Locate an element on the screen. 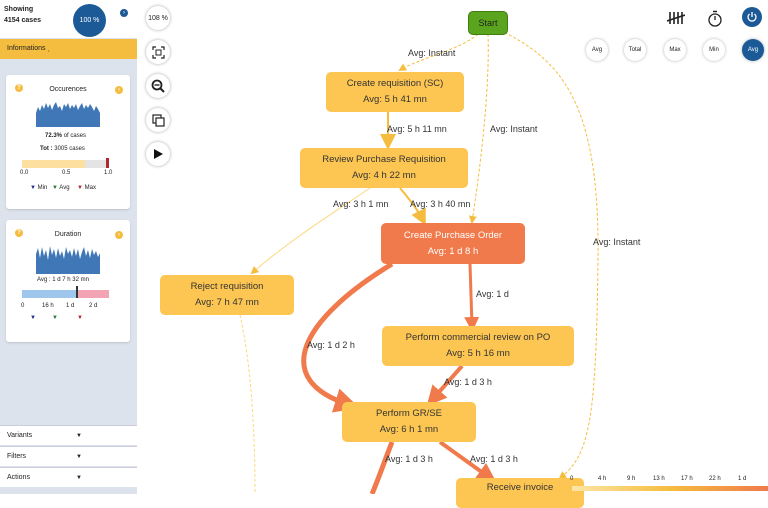 The width and height of the screenshot is (768, 508). actions-label: Actions is located at coordinates (18, 477).